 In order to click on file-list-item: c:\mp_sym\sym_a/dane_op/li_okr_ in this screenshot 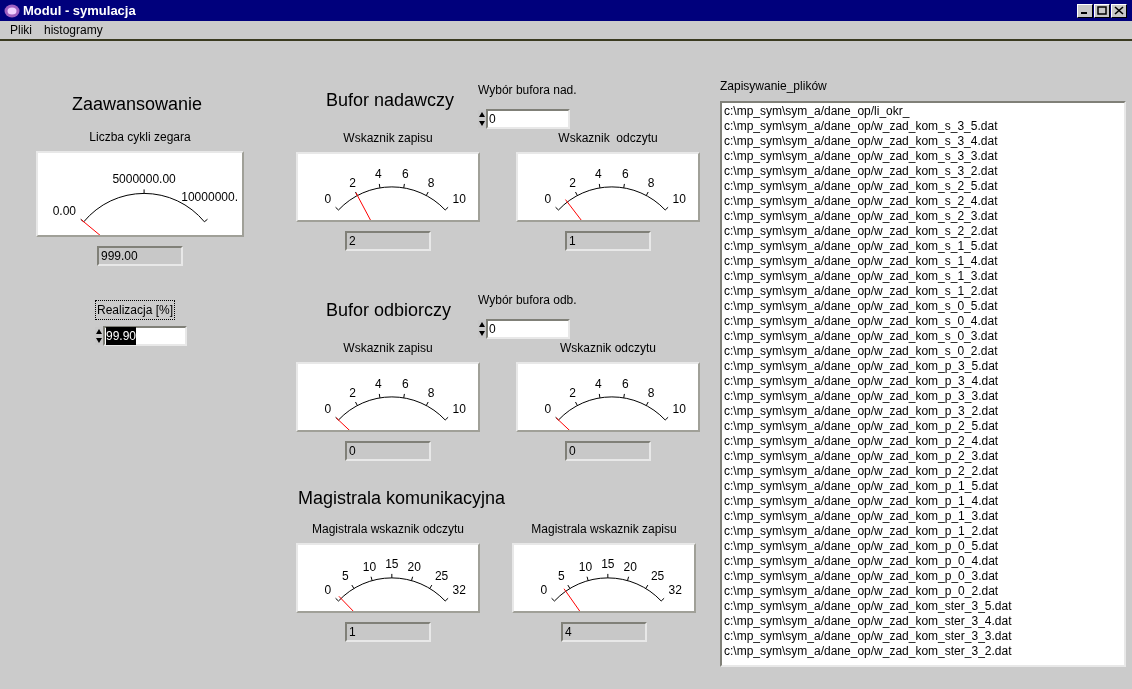, I will do `click(924, 111)`.